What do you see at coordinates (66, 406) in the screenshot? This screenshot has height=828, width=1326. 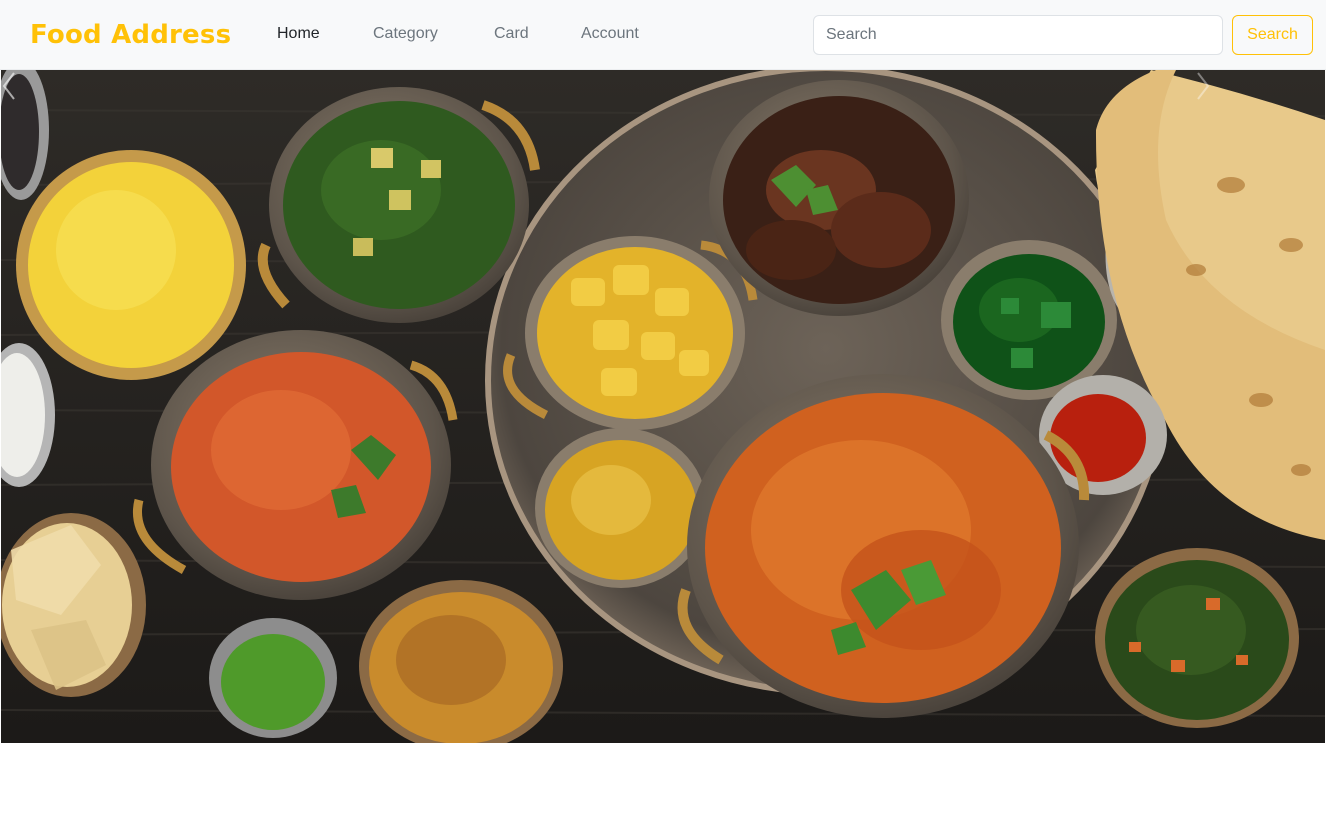 I see `carousel-prev-button` at bounding box center [66, 406].